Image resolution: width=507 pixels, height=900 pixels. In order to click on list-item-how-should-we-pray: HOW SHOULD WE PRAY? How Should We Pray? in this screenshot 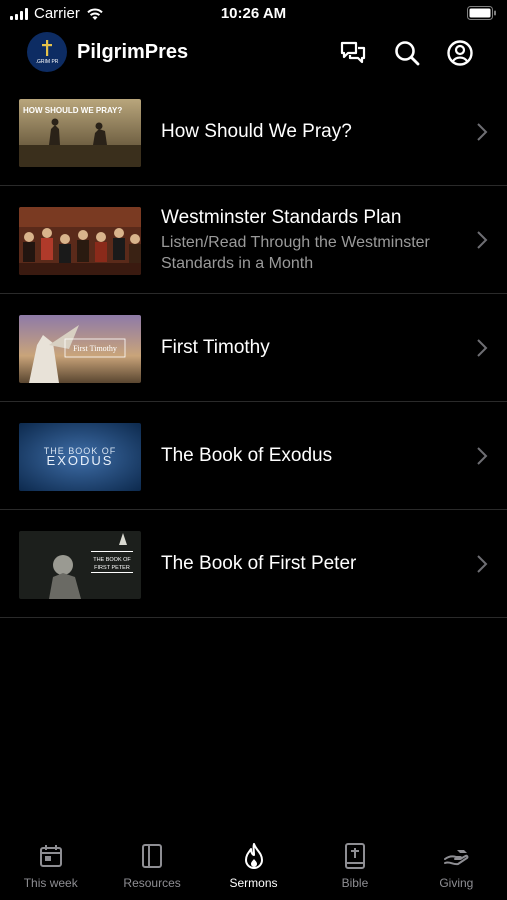, I will do `click(253, 132)`.